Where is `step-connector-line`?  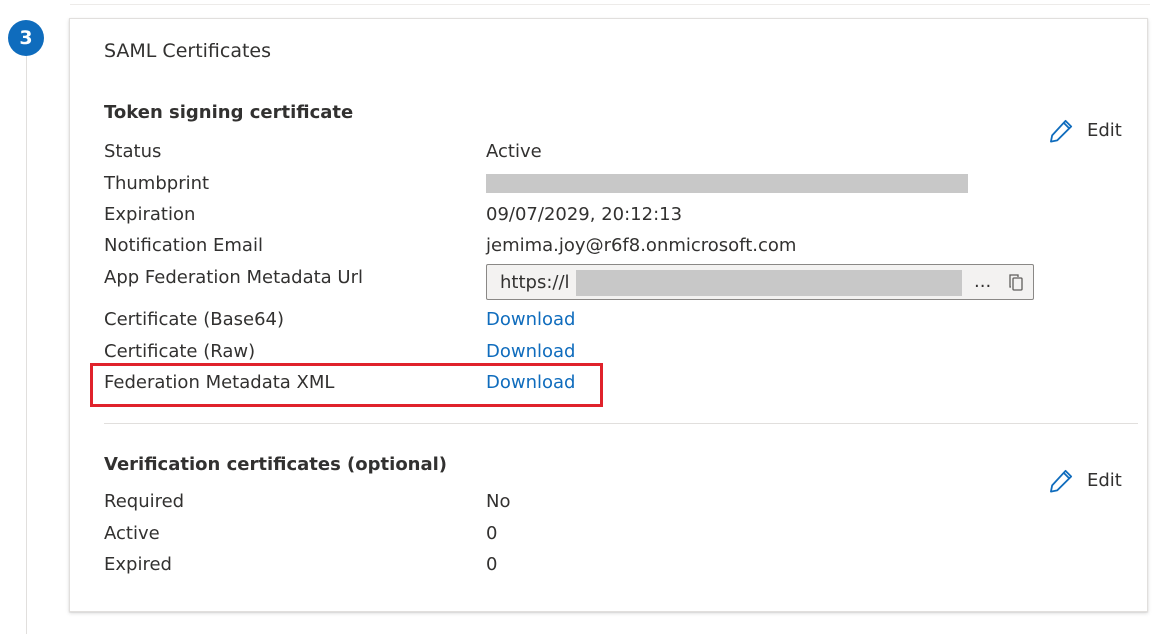
step-connector-line is located at coordinates (26, 345).